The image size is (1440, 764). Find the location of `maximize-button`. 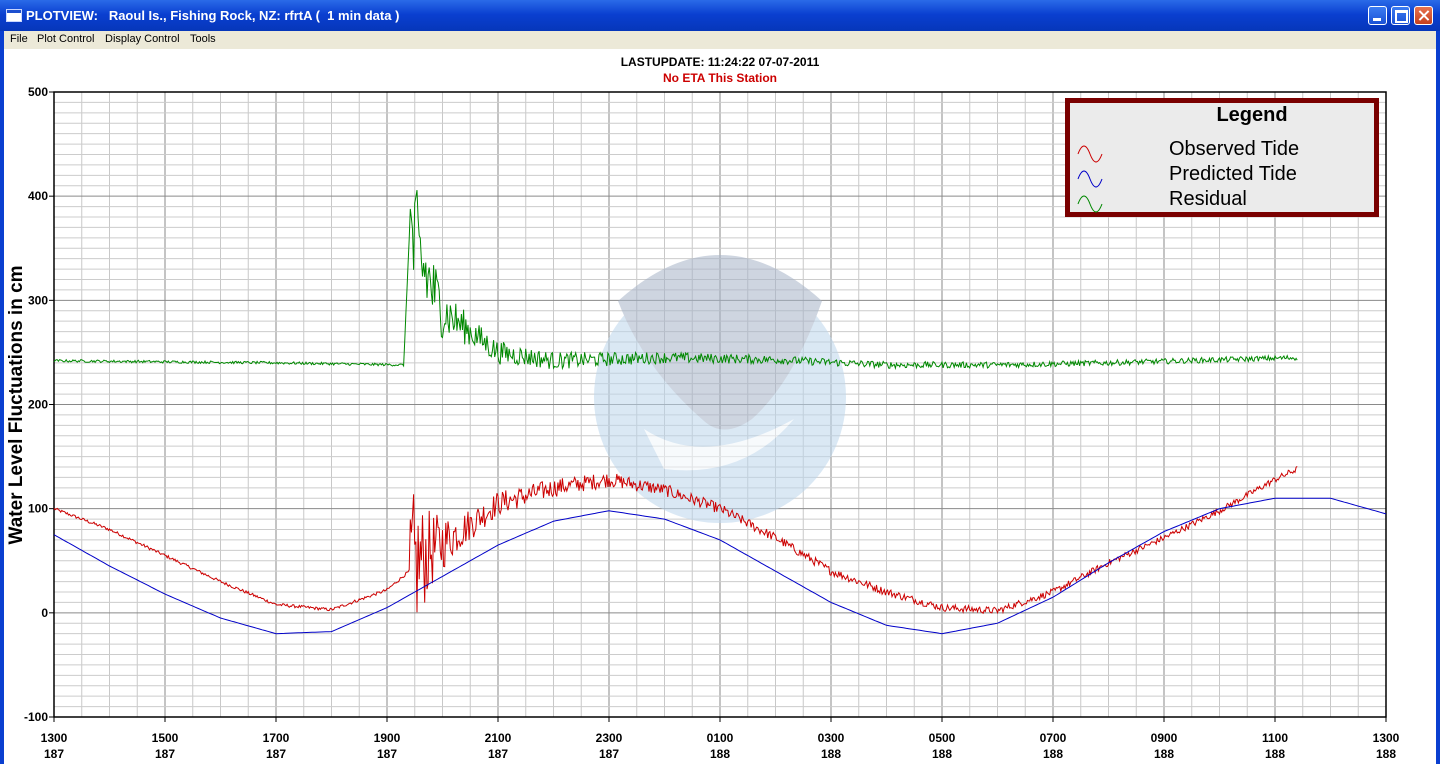

maximize-button is located at coordinates (1400, 15).